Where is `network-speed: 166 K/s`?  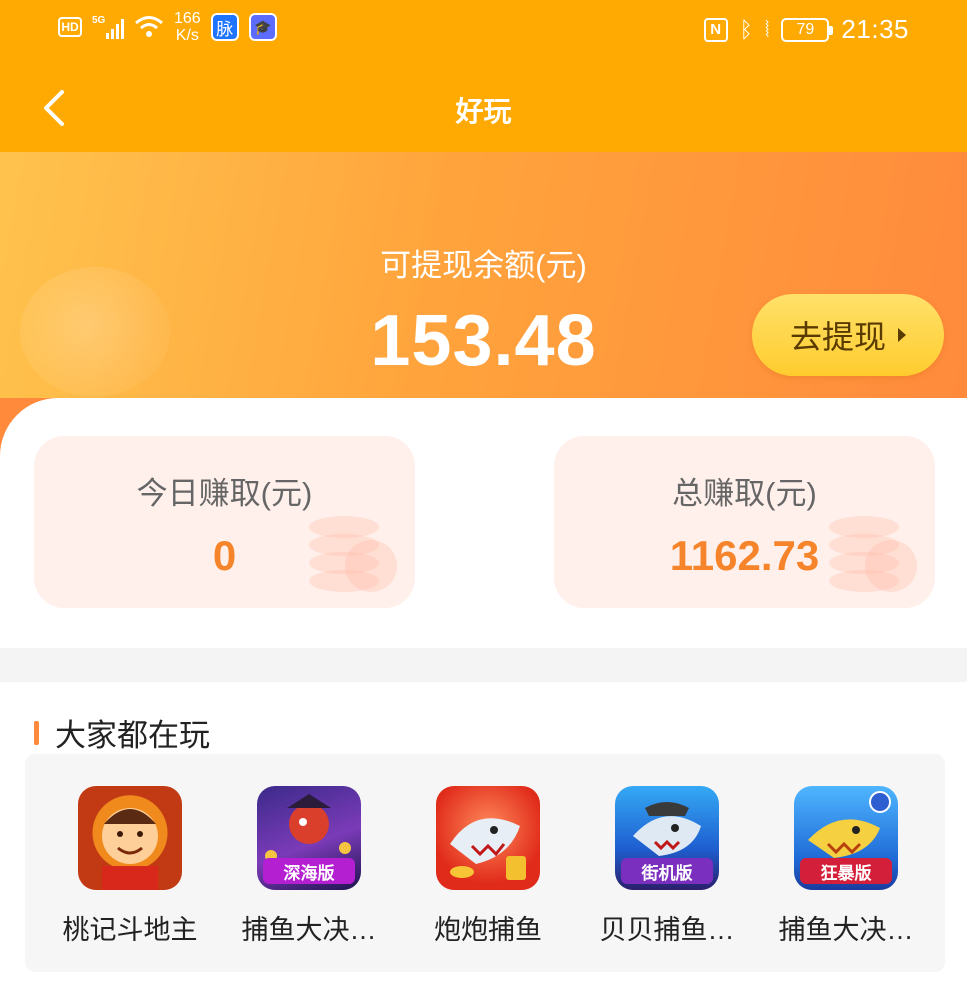
network-speed: 166 K/s is located at coordinates (187, 27).